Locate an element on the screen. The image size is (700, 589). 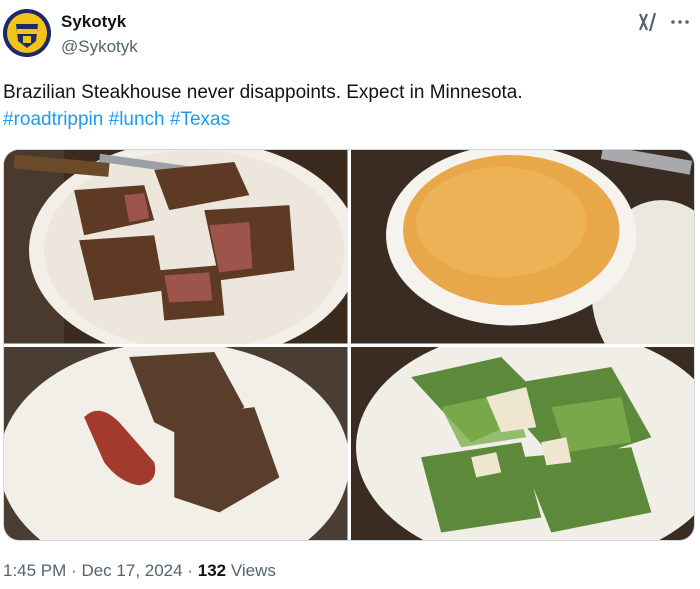
hashtag-lunch: #lunch is located at coordinates (137, 119).